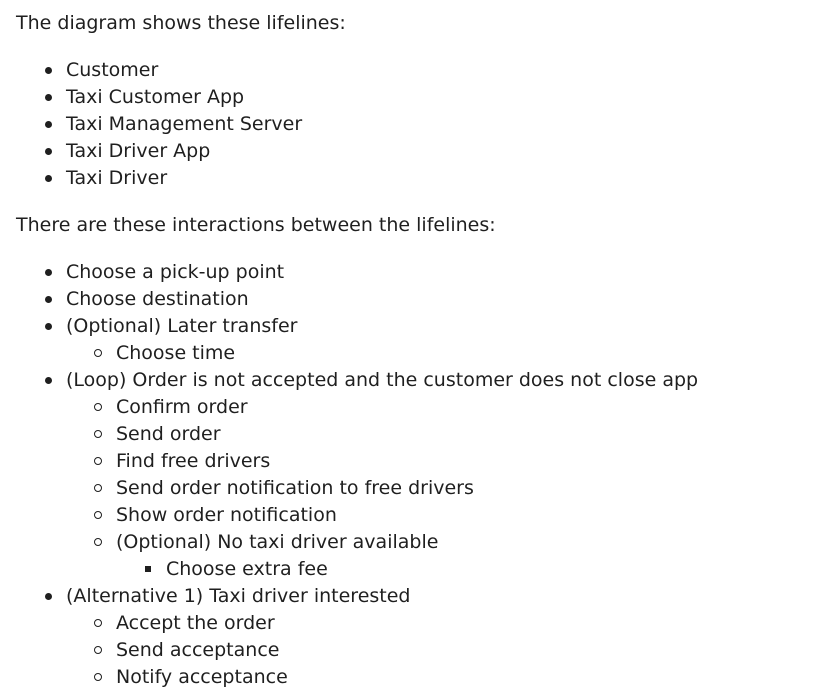 The image size is (822, 694). I want to click on list-item: Taxi Customer App, so click(151, 97).